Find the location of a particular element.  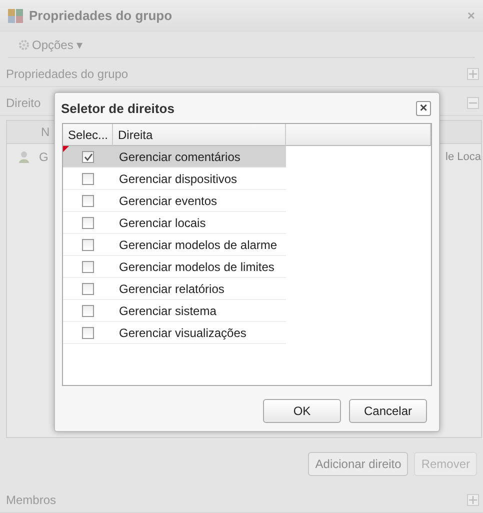

table-cell: Gerenciar modelos de limites is located at coordinates (199, 267).